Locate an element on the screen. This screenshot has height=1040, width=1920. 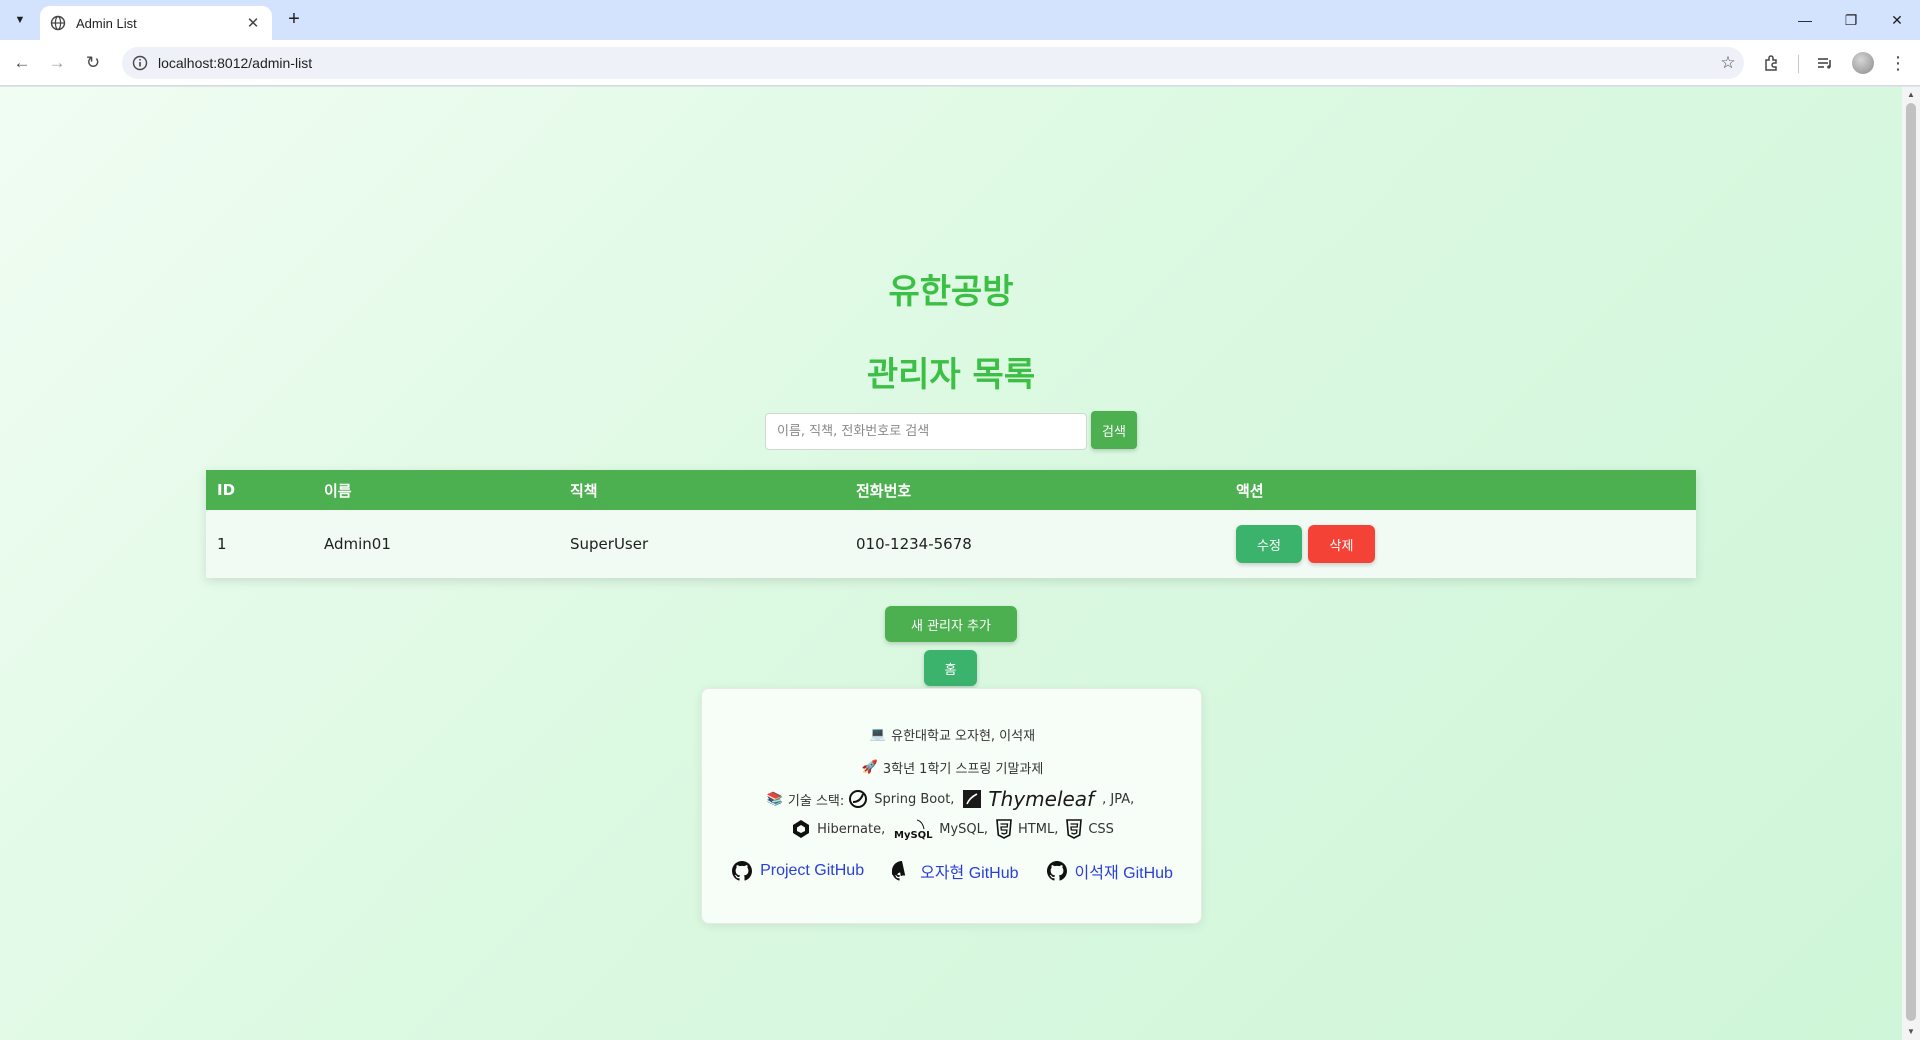
hibernate-logo-icon is located at coordinates (801, 829).